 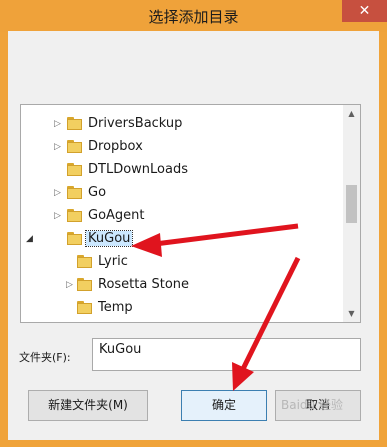 I want to click on new-folder-button: 新建文件夹(M), so click(x=88, y=405).